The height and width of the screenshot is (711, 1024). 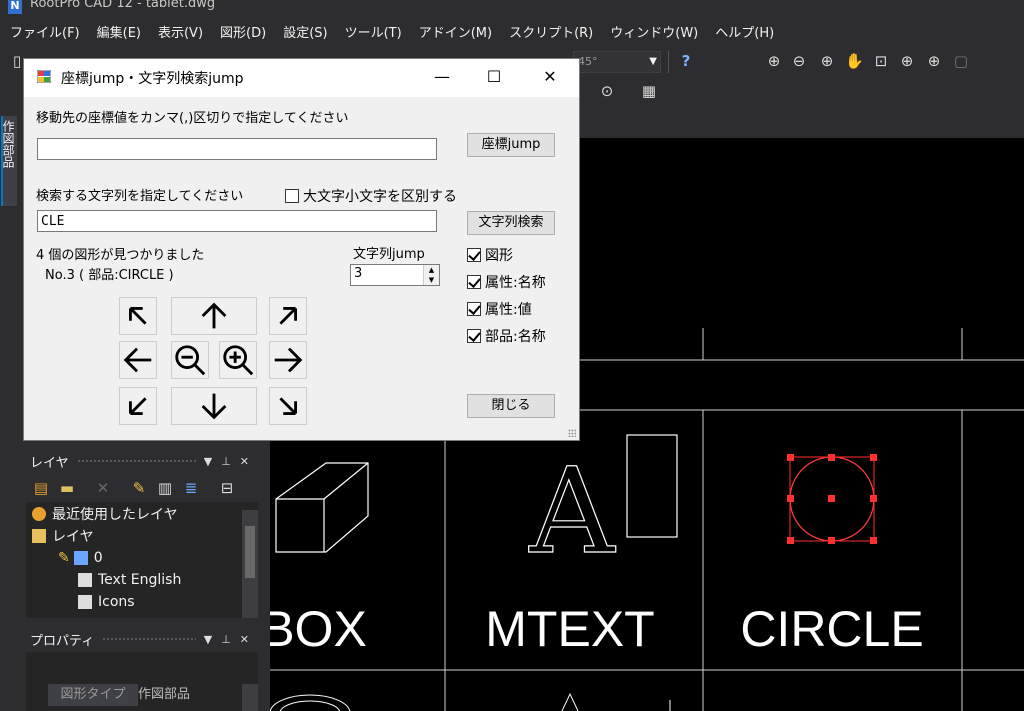 I want to click on dialog-title-bar: 座標jump・文字列検索jump — ☐ ✕, so click(x=301, y=78).